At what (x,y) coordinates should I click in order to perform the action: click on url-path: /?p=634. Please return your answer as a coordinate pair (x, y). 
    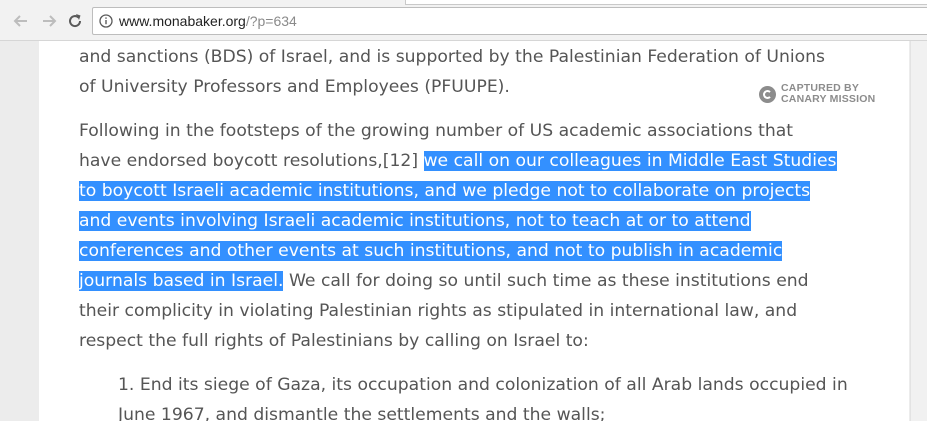
    Looking at the image, I should click on (271, 21).